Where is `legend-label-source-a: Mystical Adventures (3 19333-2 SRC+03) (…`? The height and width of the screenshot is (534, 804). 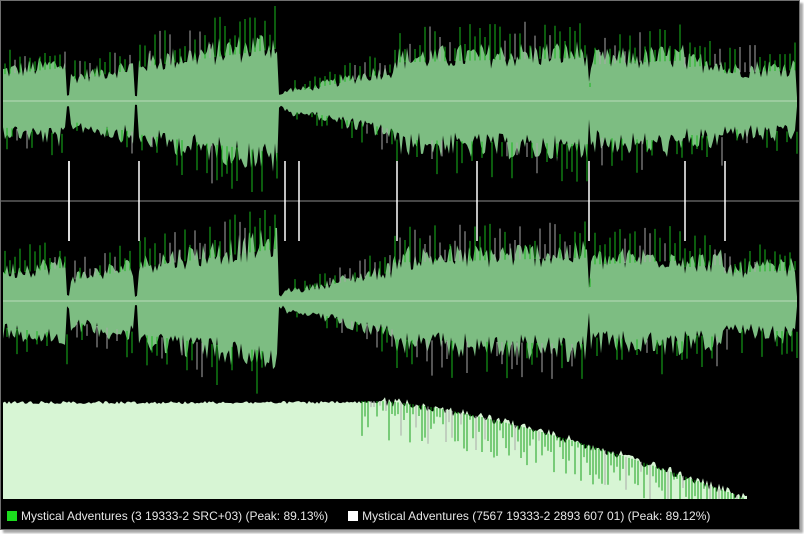 legend-label-source-a: Mystical Adventures (3 19333-2 SRC+03) (… is located at coordinates (175, 516).